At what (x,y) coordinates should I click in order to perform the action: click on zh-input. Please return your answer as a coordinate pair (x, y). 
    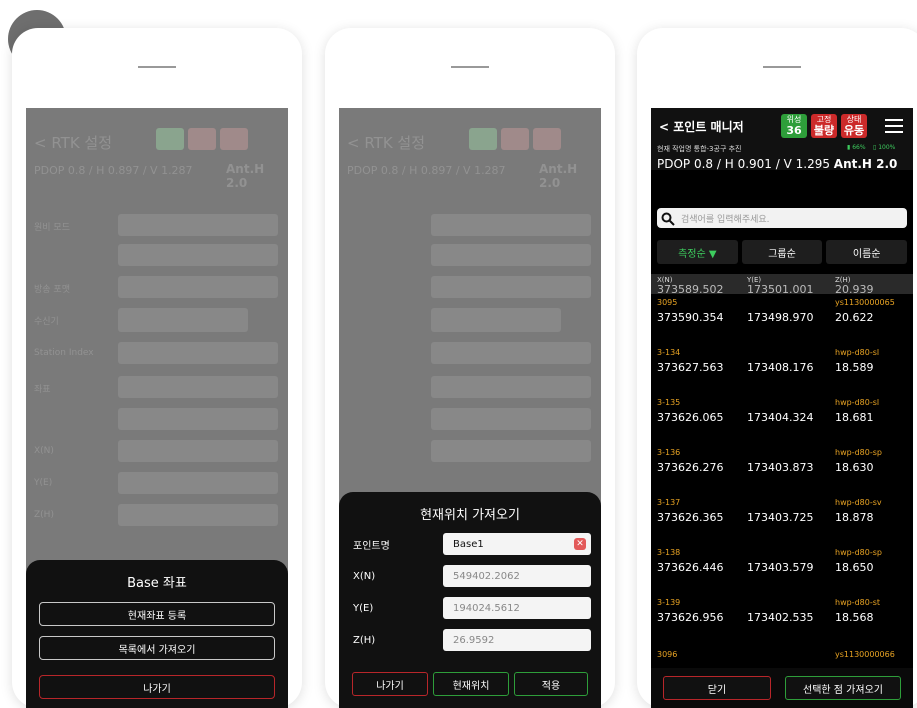
    Looking at the image, I should click on (198, 515).